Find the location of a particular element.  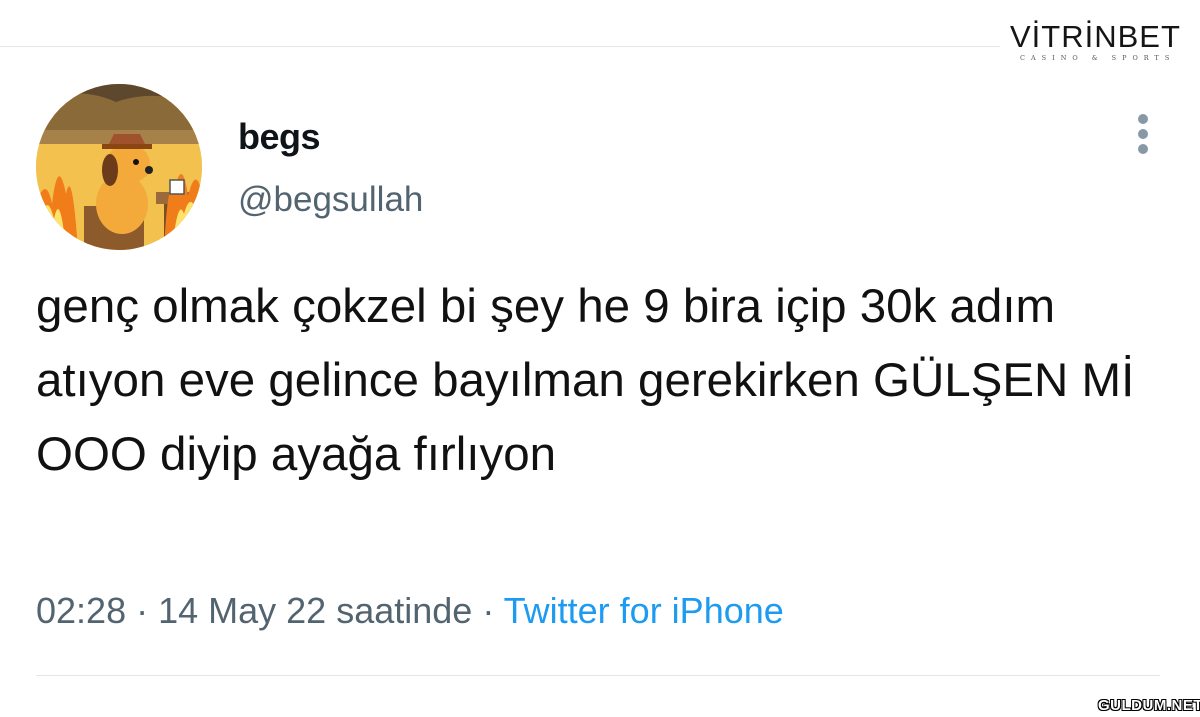

top-divider is located at coordinates (500, 46).